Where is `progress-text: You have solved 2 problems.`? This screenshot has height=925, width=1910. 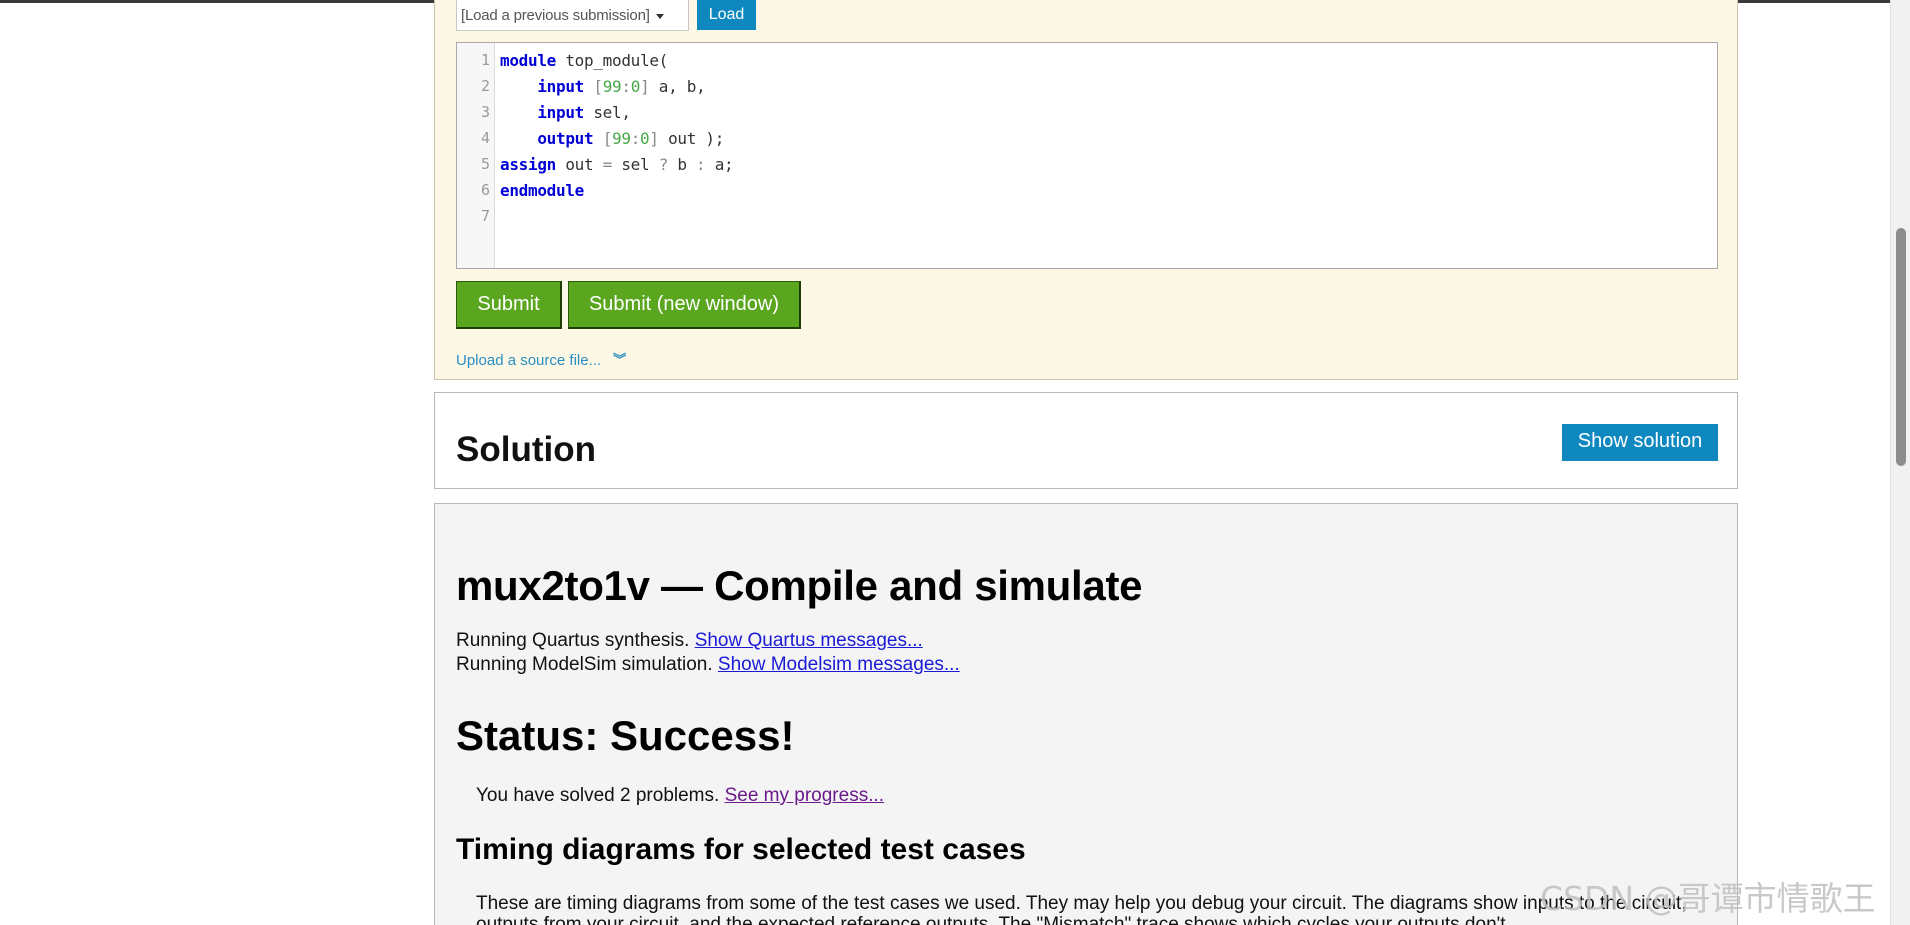
progress-text: You have solved 2 problems. is located at coordinates (600, 795).